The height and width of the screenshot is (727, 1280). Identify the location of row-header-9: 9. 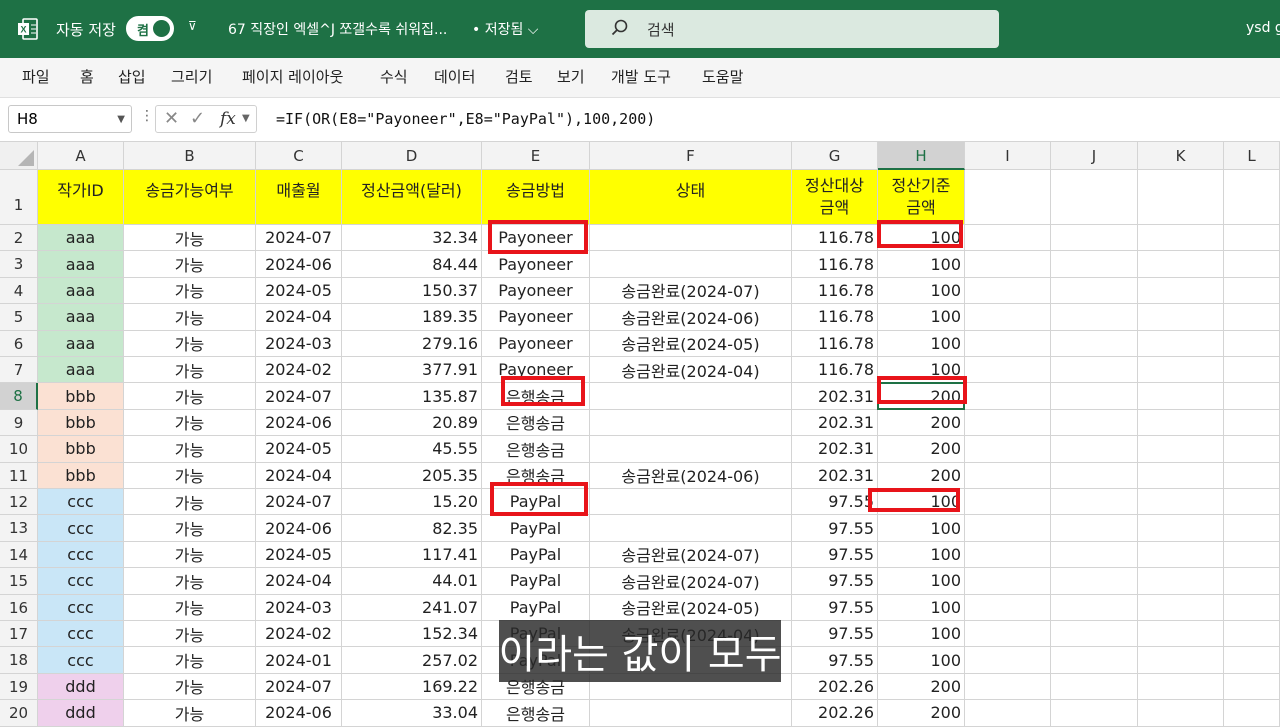
(19, 423).